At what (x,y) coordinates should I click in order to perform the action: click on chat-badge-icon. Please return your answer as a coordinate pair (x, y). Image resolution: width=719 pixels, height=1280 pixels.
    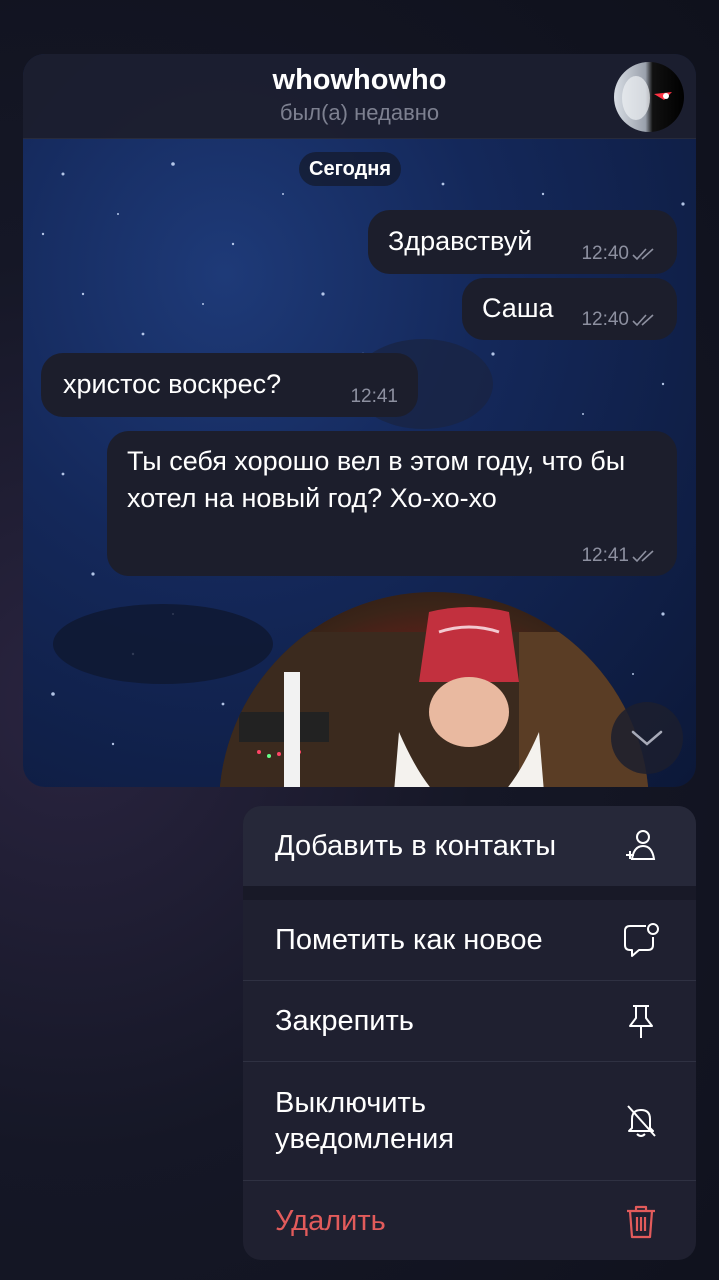
    Looking at the image, I should click on (641, 940).